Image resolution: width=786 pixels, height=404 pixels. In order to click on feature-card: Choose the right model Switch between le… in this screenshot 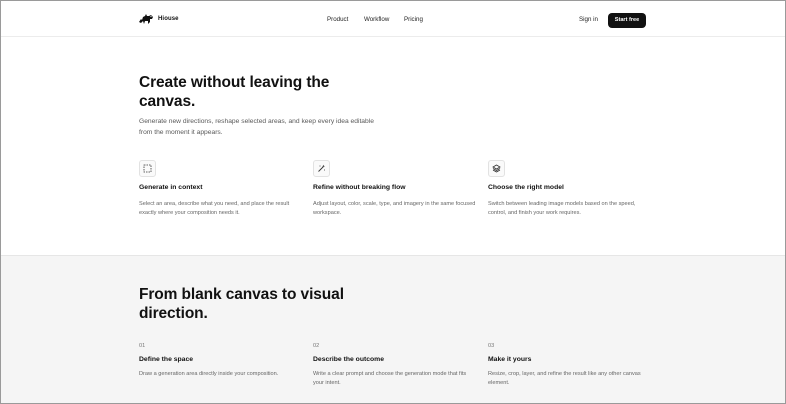, I will do `click(573, 188)`.